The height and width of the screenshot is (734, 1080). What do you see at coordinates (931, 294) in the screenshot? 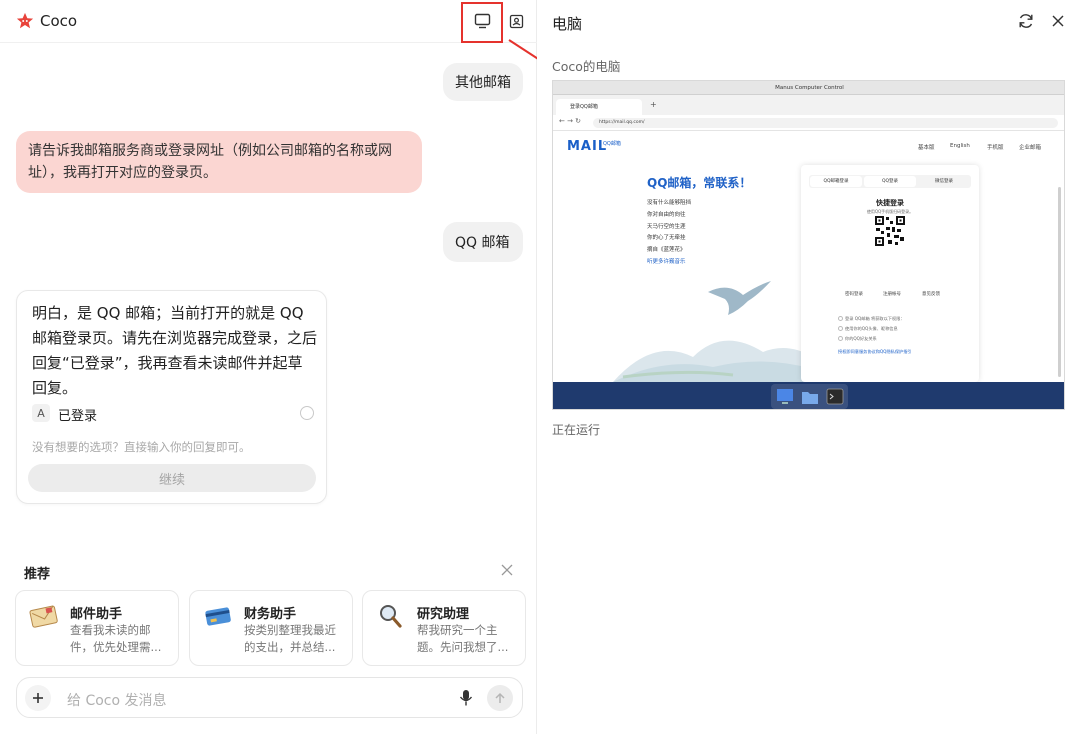
I see `login-link: 意见反馈` at bounding box center [931, 294].